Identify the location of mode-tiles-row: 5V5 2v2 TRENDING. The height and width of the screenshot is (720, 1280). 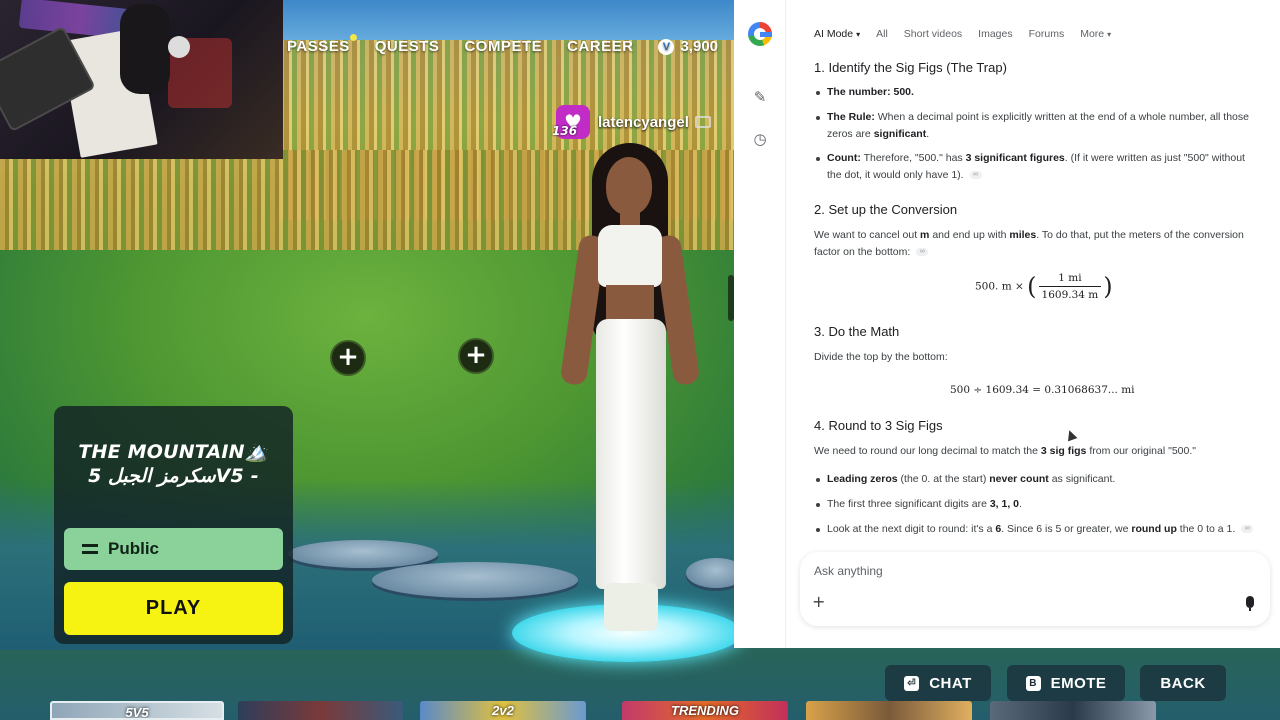
(640, 708).